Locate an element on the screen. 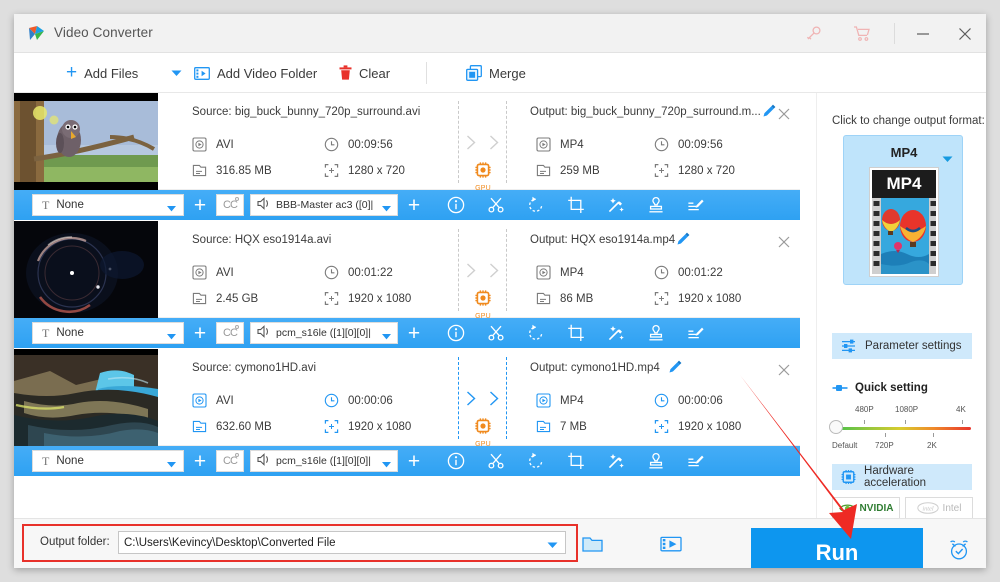 The height and width of the screenshot is (582, 1000). audio-track-select: BBB-Master ac3 ([0]| is located at coordinates (324, 205).